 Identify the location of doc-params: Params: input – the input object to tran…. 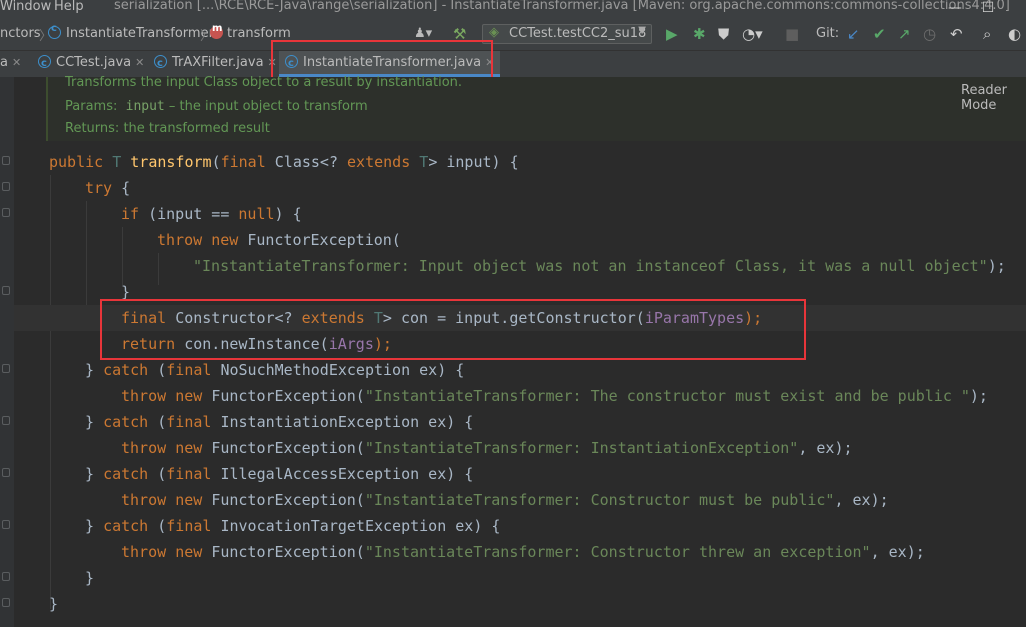
(216, 106).